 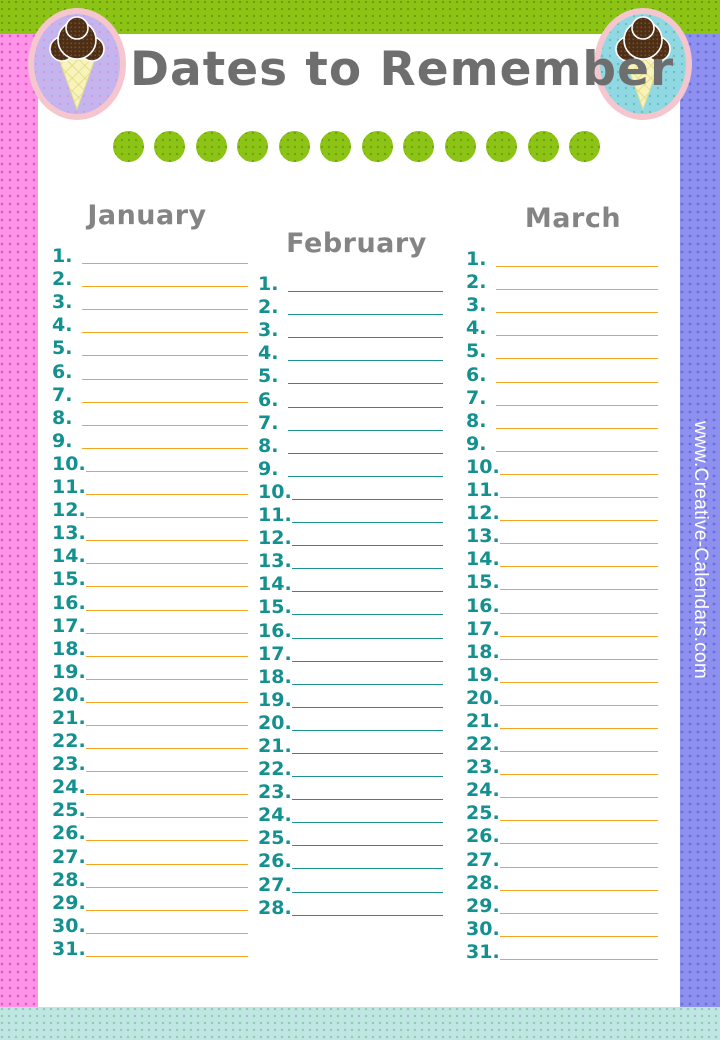 What do you see at coordinates (350, 513) in the screenshot?
I see `date-entry-row: 11.` at bounding box center [350, 513].